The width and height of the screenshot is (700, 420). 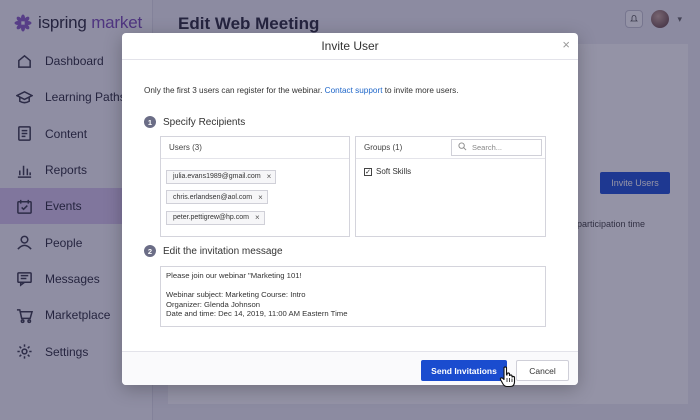 What do you see at coordinates (368, 171) in the screenshot?
I see `checkbox-checked: ✓` at bounding box center [368, 171].